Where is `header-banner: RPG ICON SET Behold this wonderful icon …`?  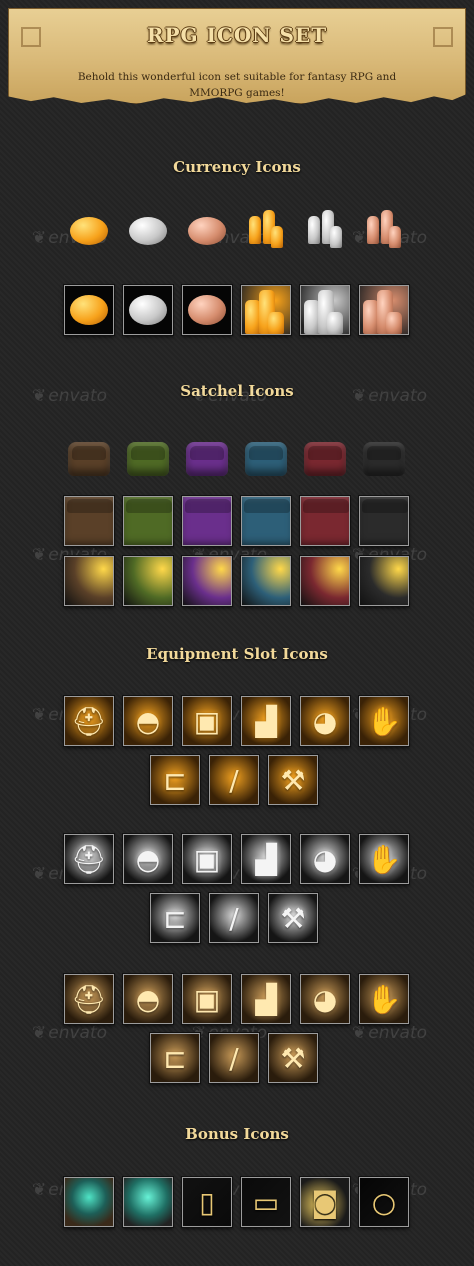
header-banner: RPG ICON SET Behold this wonderful icon … is located at coordinates (237, 56).